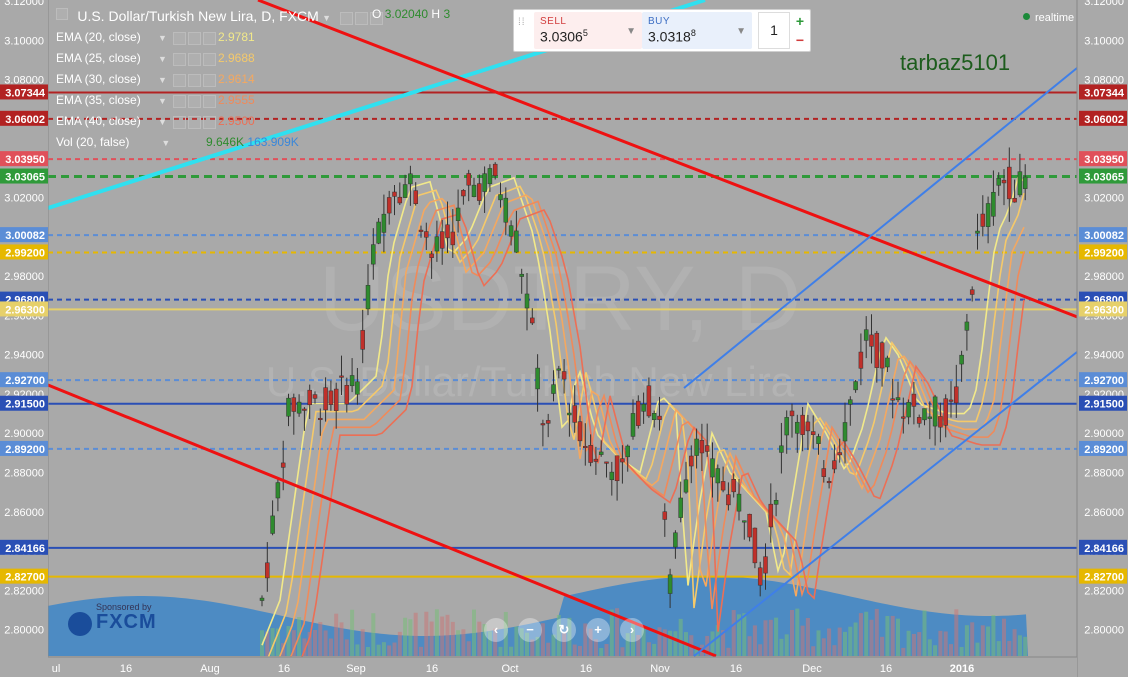 The height and width of the screenshot is (677, 1128). I want to click on reset-button: ↻, so click(564, 630).